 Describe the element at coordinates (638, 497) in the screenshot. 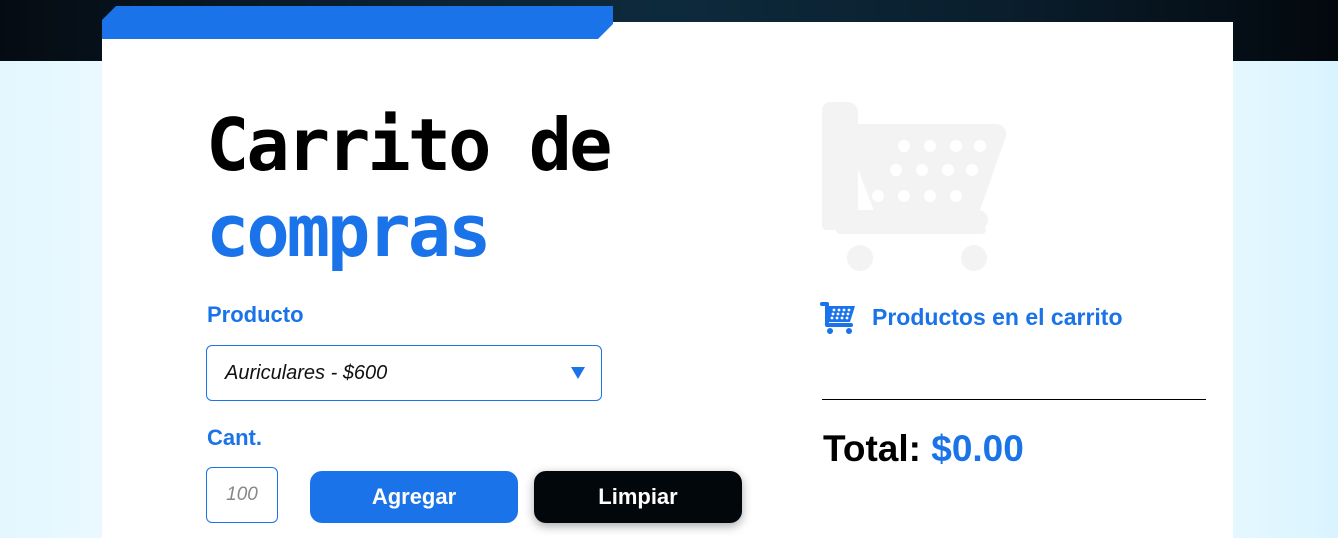

I see `clear-button: Limpiar` at that location.